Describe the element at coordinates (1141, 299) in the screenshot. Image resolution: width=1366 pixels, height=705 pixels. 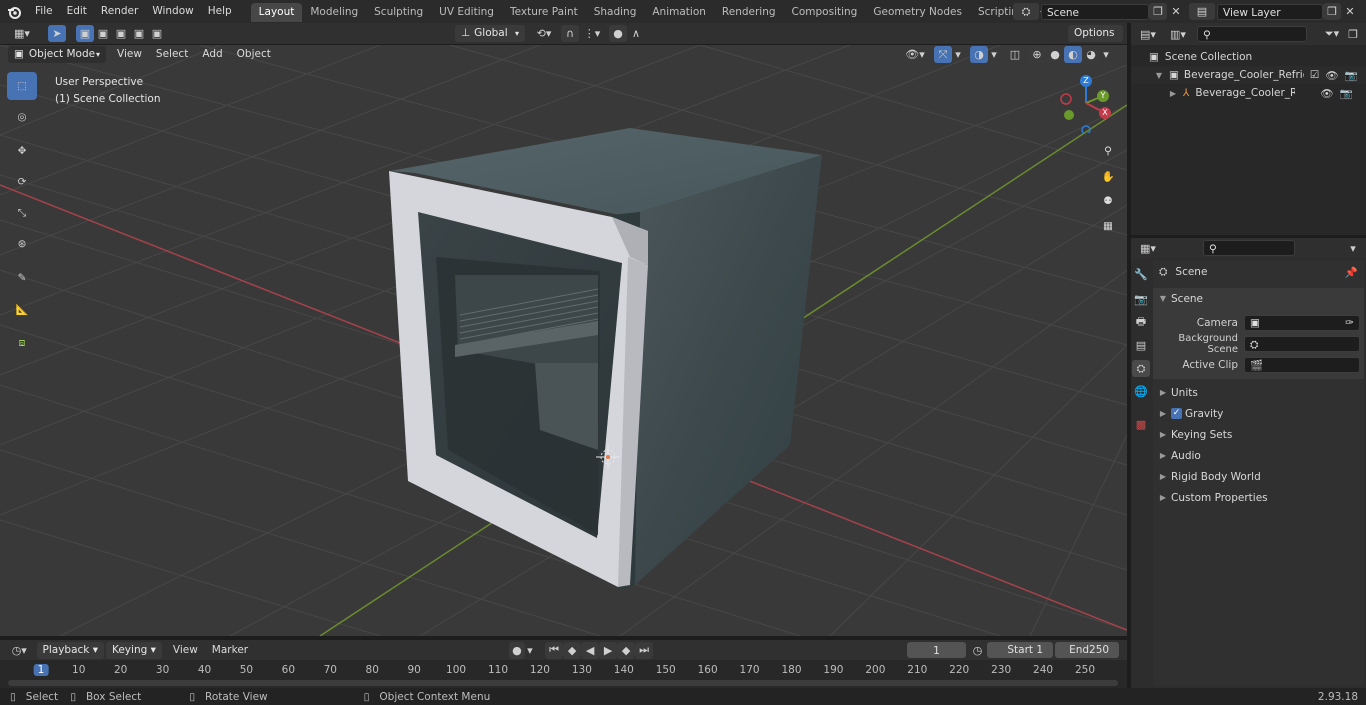
I see `render-tab-icon: 📷` at that location.